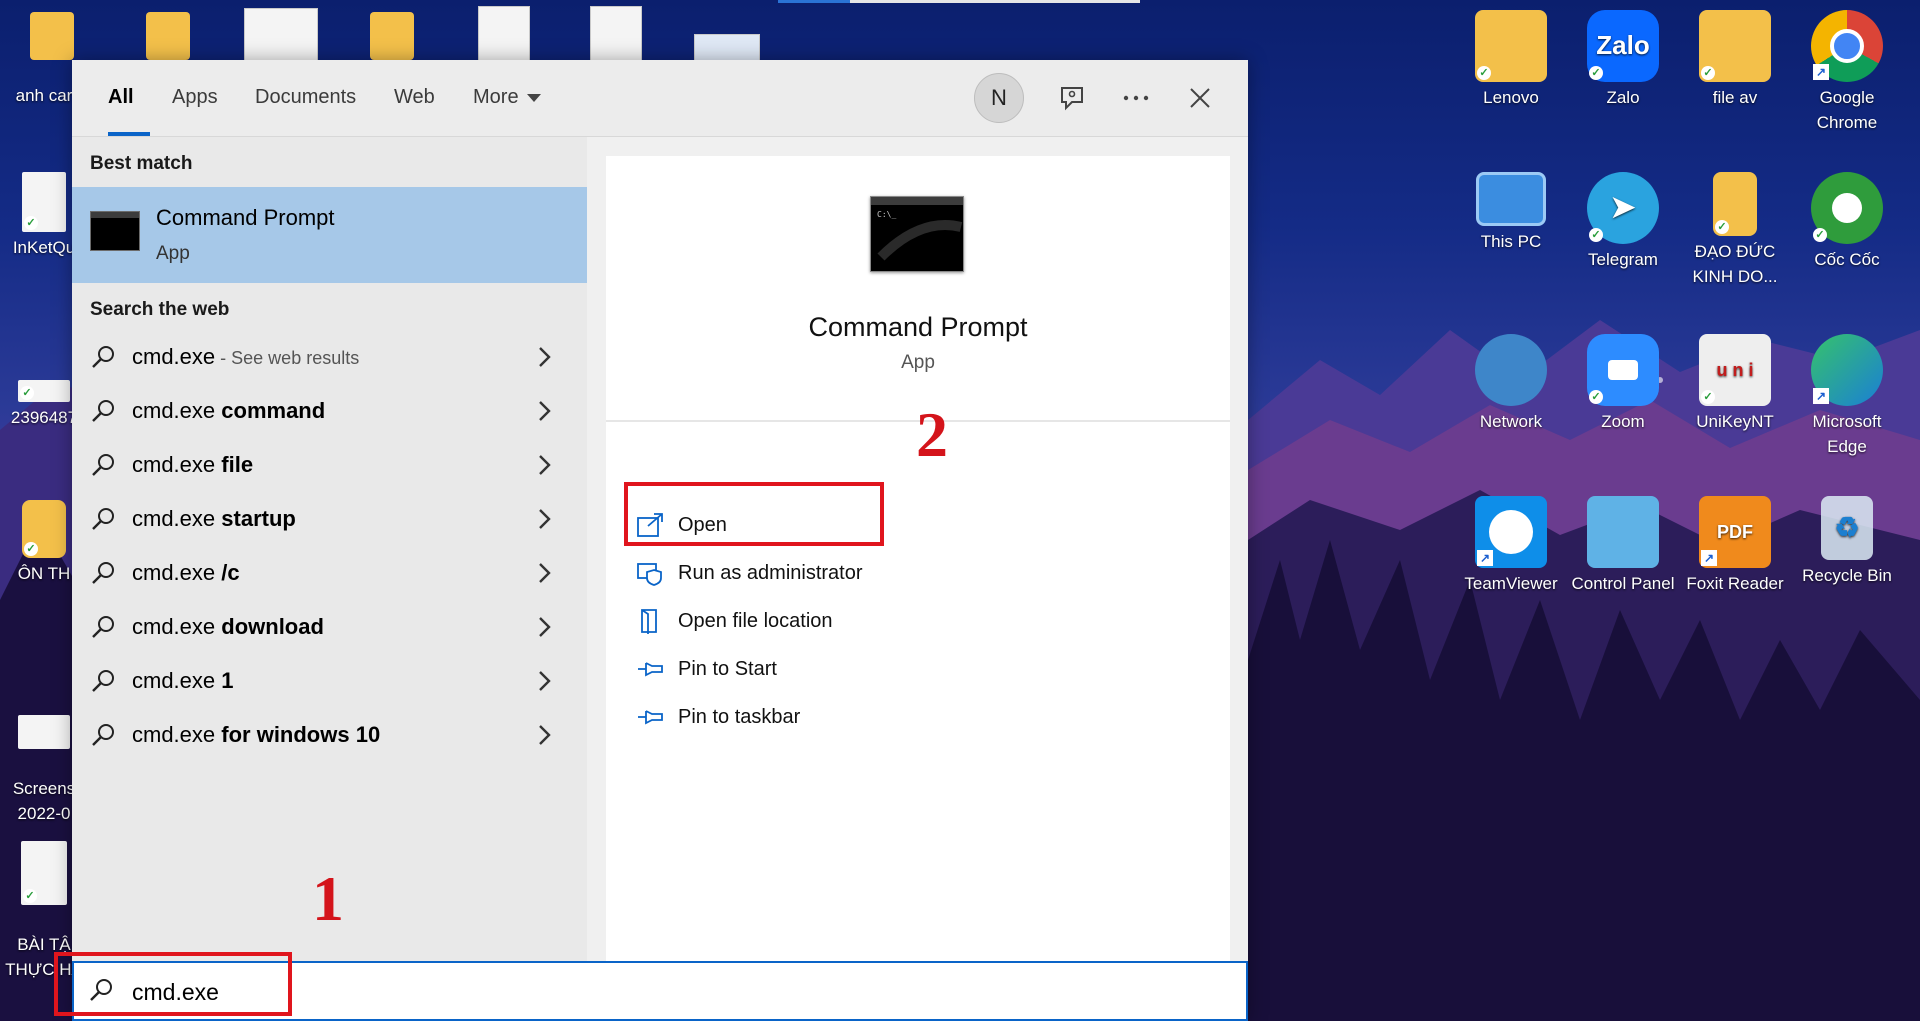 This screenshot has height=1021, width=1920. Describe the element at coordinates (44, 872) in the screenshot. I see `word-document-icon: ✓` at that location.